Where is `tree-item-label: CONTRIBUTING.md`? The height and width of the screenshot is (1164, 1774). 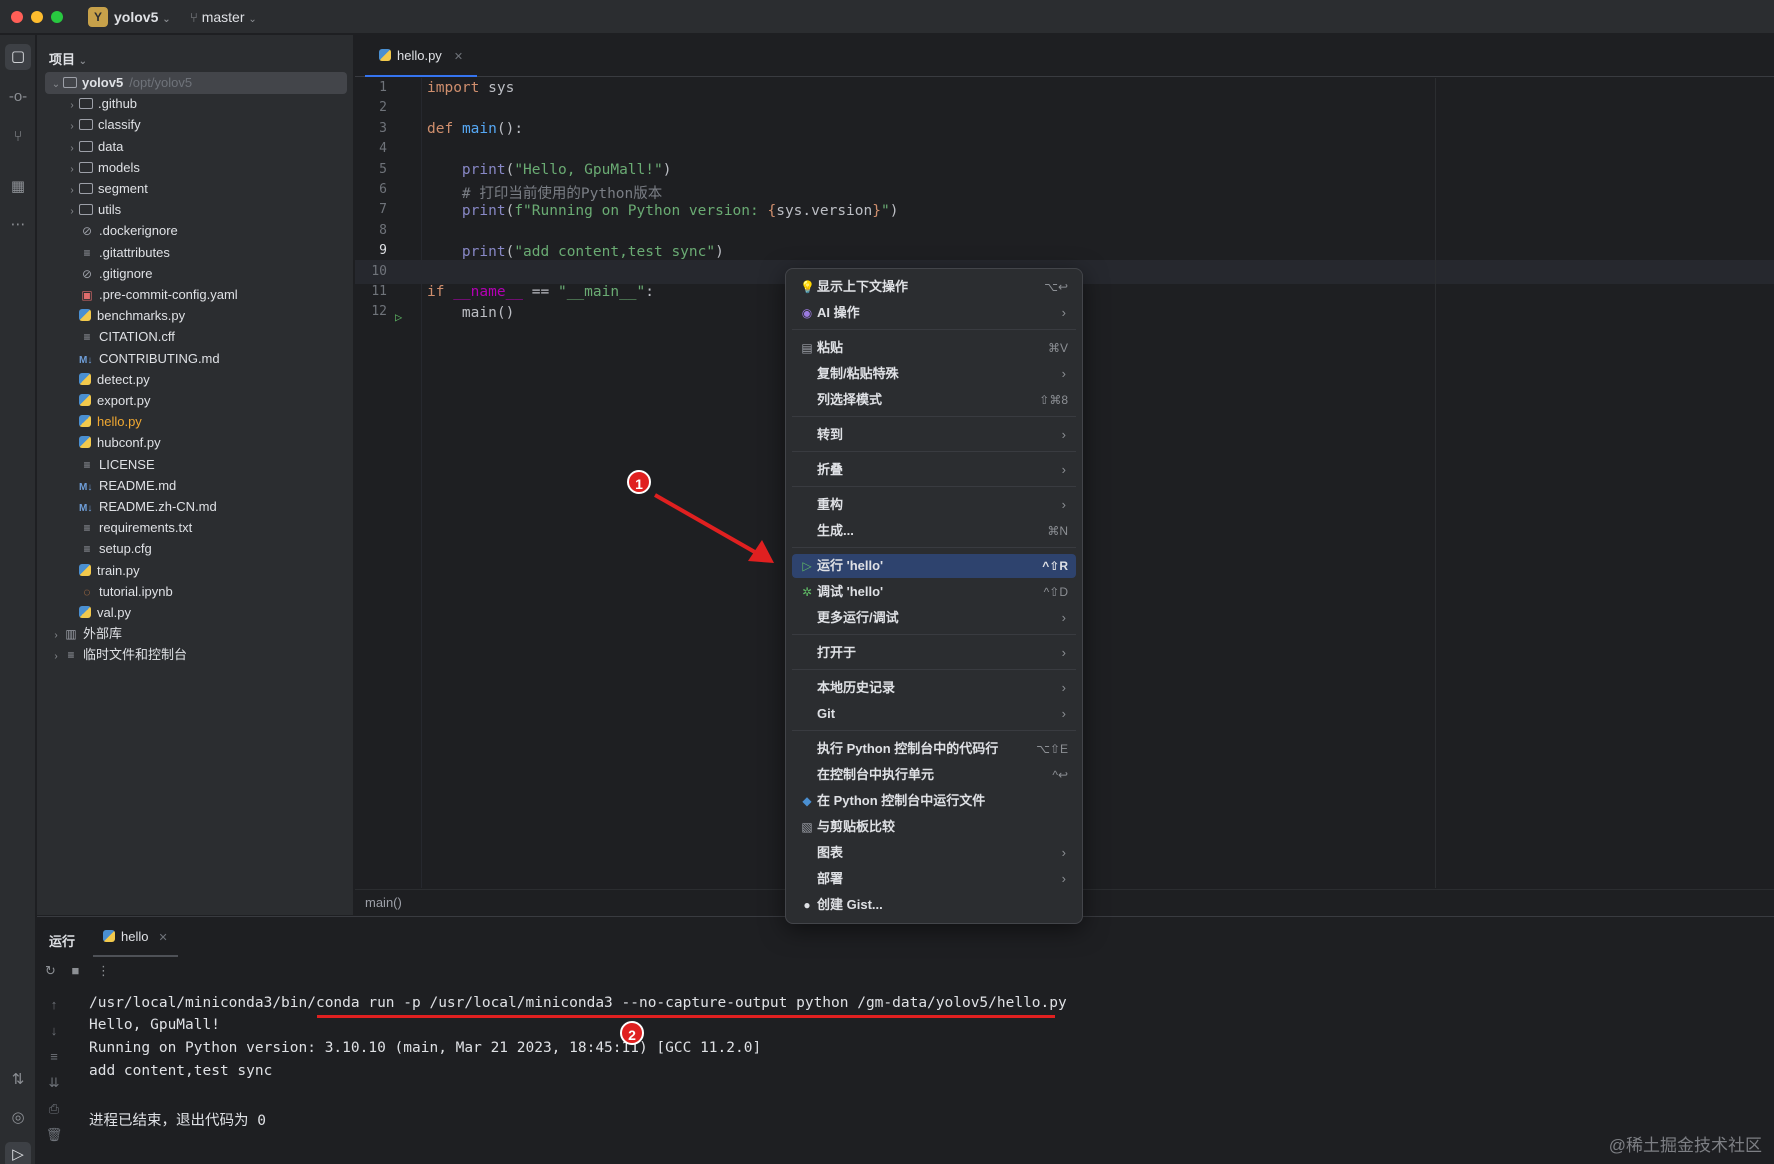
tree-item-label: CONTRIBUTING.md is located at coordinates (159, 358).